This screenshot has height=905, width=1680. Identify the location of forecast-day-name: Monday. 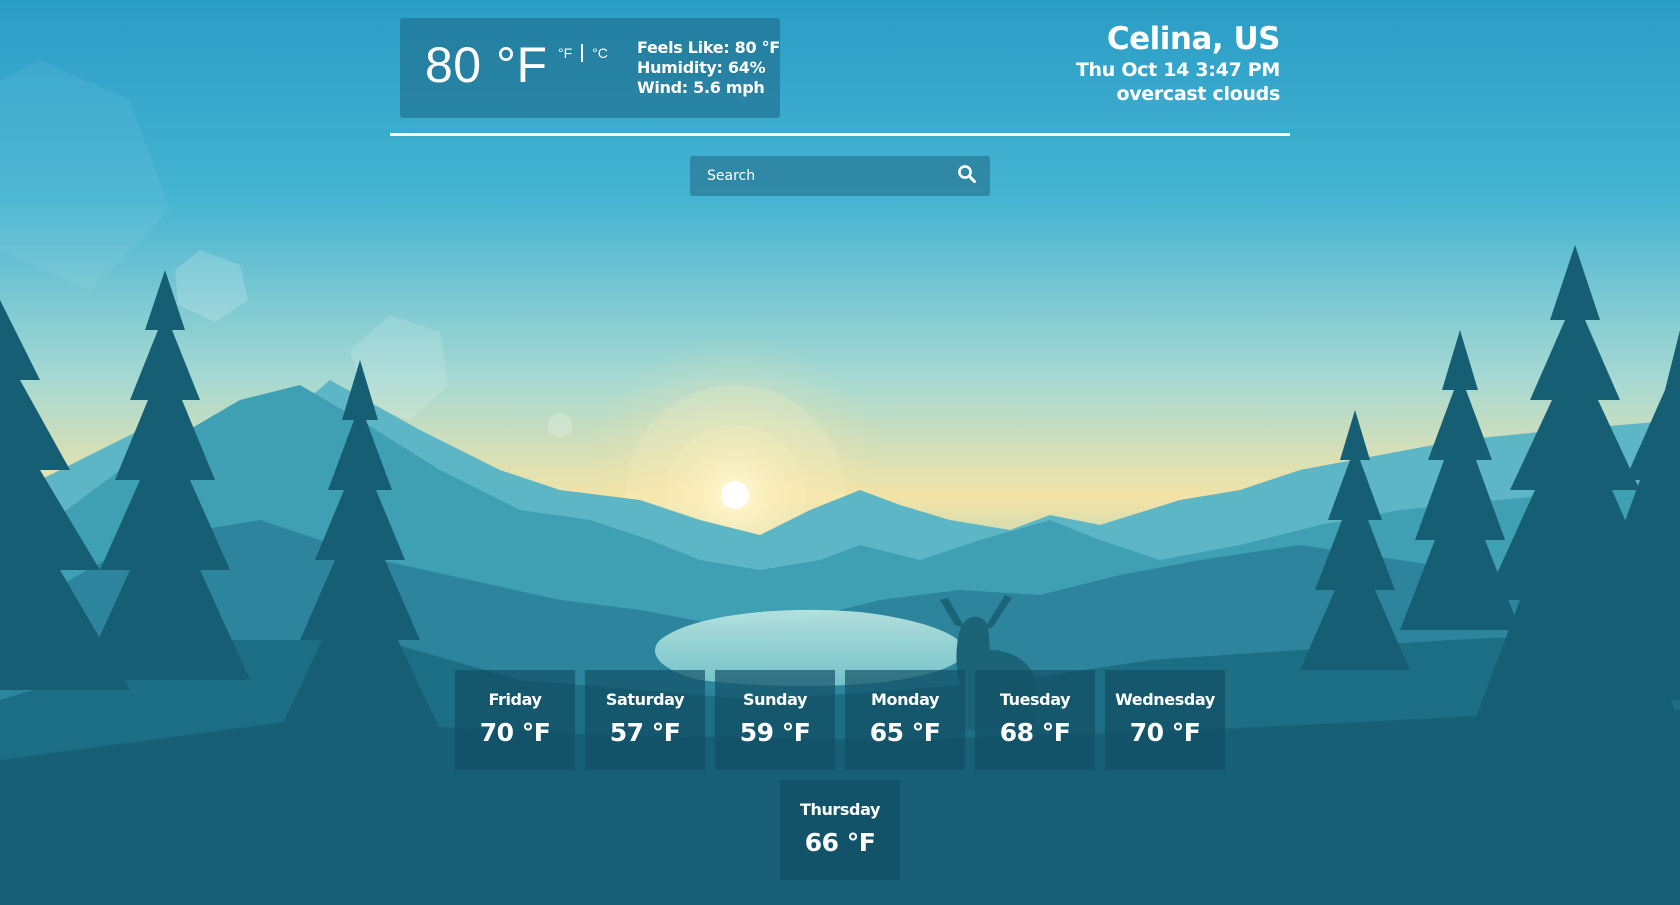
(905, 699).